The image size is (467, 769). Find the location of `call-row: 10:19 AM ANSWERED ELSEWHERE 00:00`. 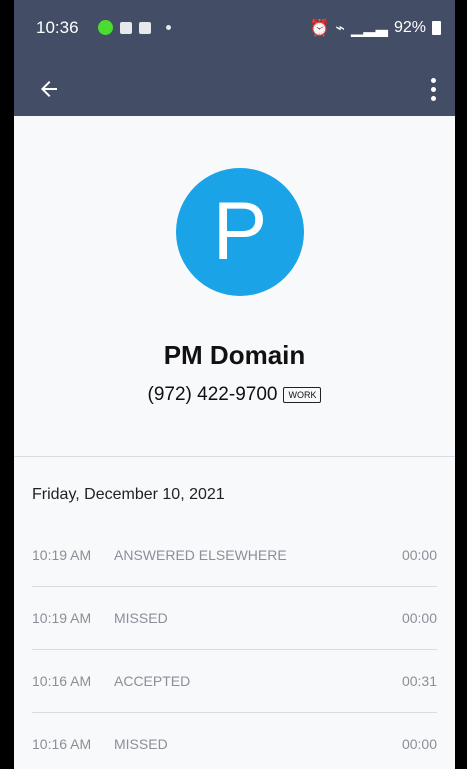

call-row: 10:19 AM ANSWERED ELSEWHERE 00:00 is located at coordinates (234, 555).